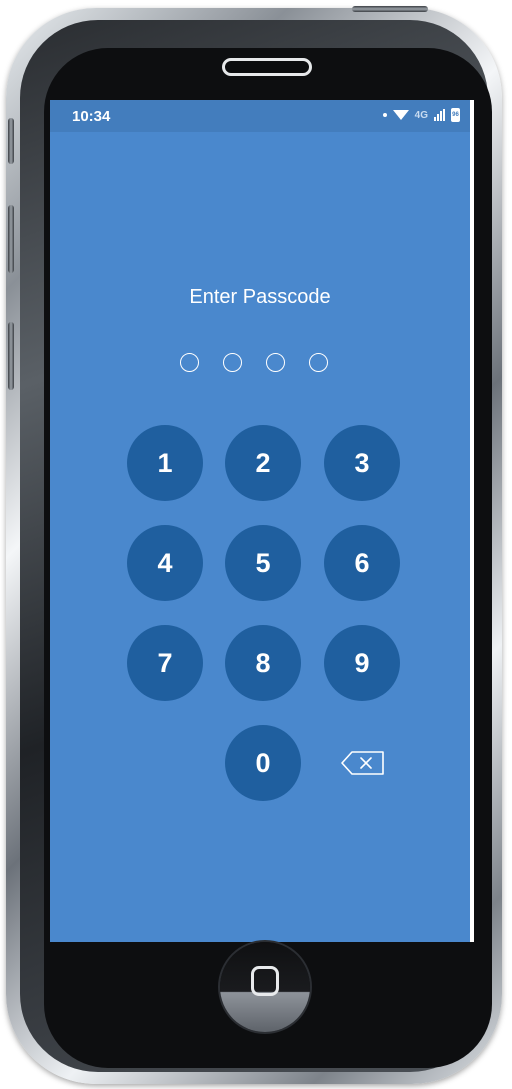 This screenshot has height=1089, width=512. What do you see at coordinates (384, 115) in the screenshot?
I see `notification-dot-icon` at bounding box center [384, 115].